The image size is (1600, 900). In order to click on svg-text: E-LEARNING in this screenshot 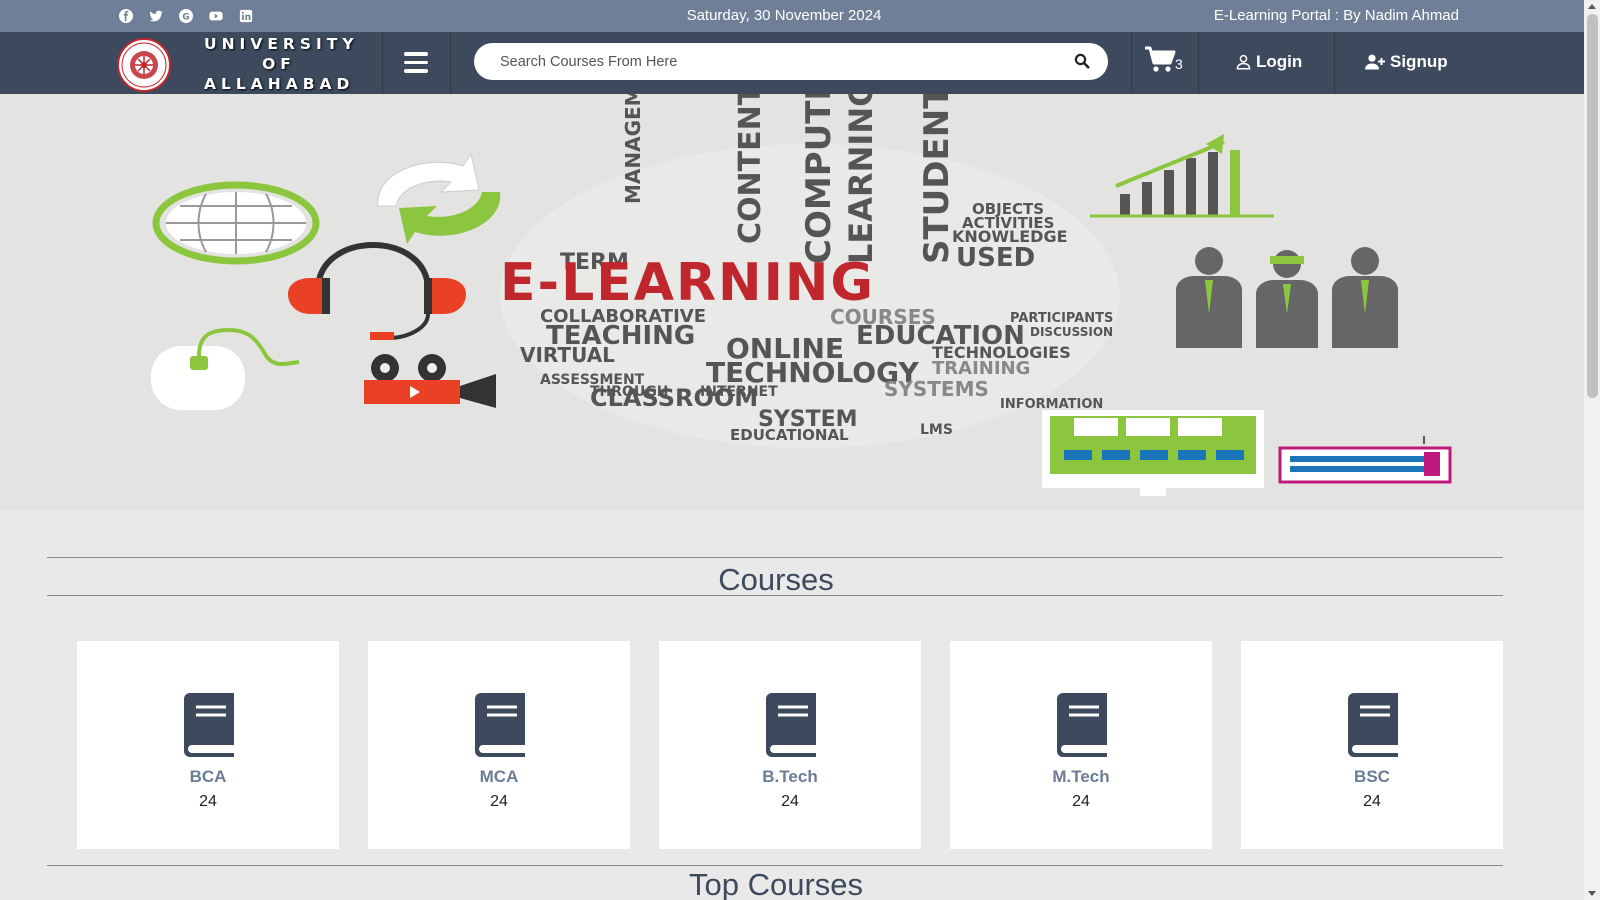, I will do `click(687, 283)`.